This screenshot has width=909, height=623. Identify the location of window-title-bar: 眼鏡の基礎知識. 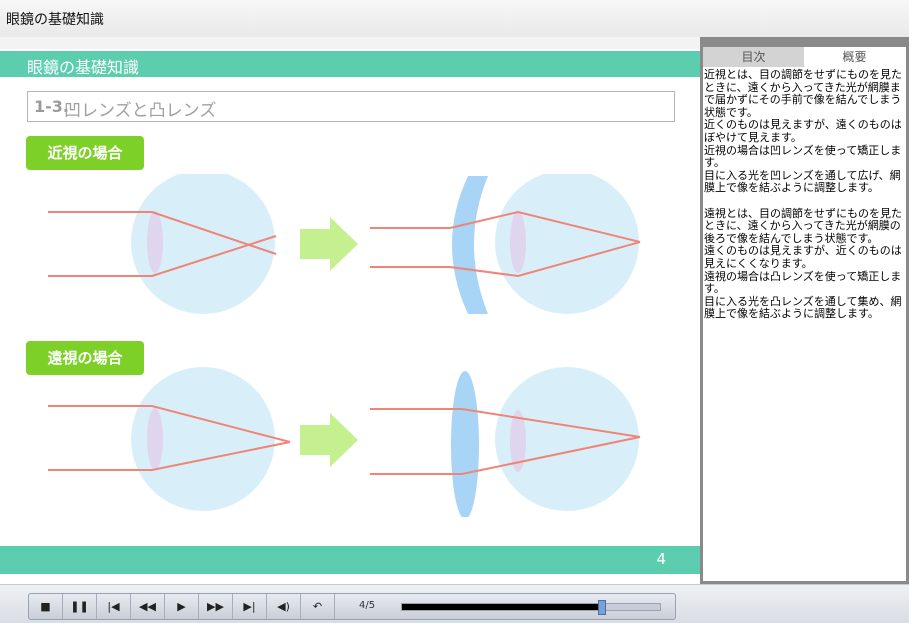
(454, 19).